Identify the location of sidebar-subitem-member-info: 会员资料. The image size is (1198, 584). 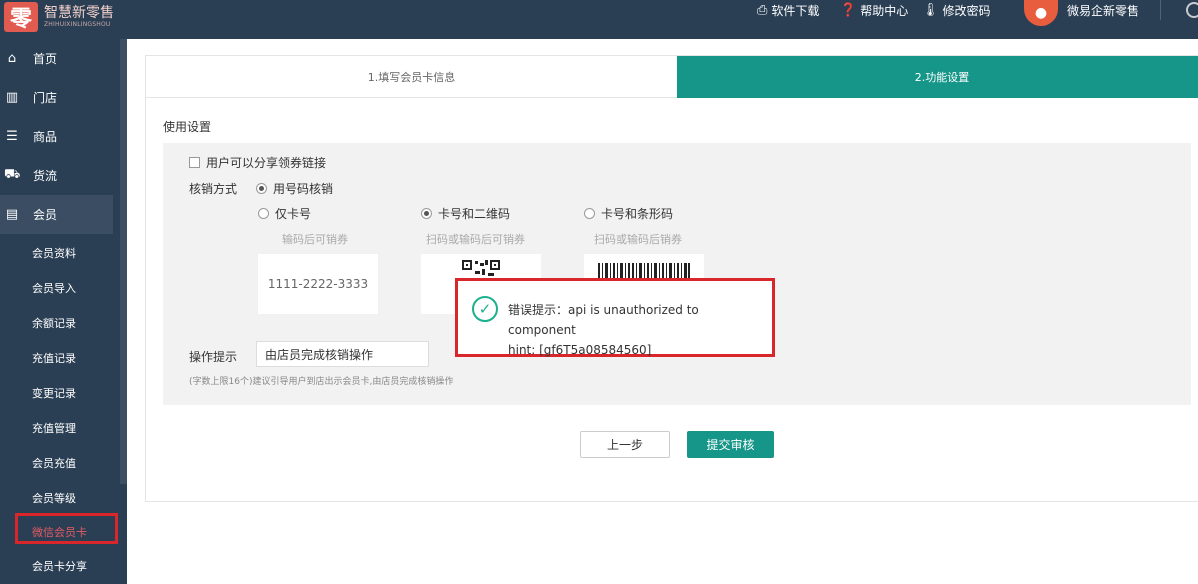
(56, 252).